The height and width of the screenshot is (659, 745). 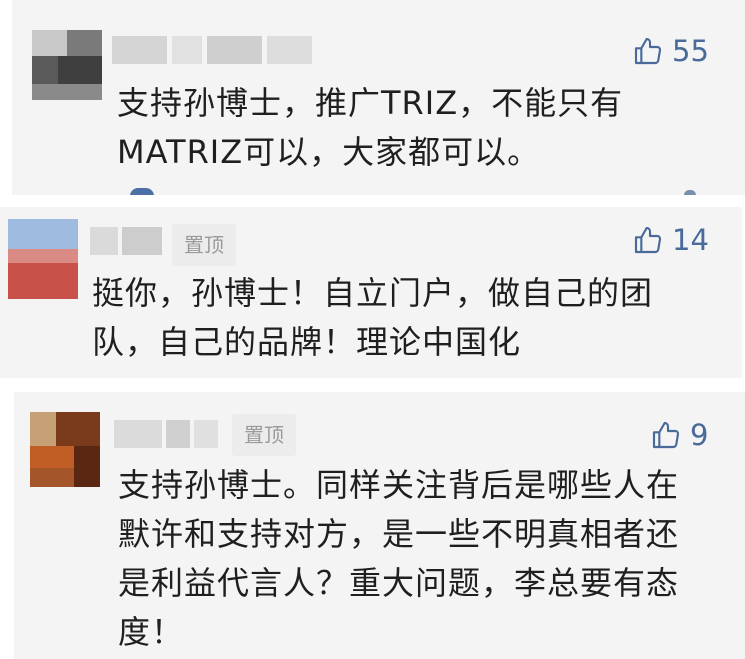 I want to click on comment-text: 挺你，孙博士！自立门户，做自己的团 队，自己的品牌！理论中国化, so click(x=373, y=317).